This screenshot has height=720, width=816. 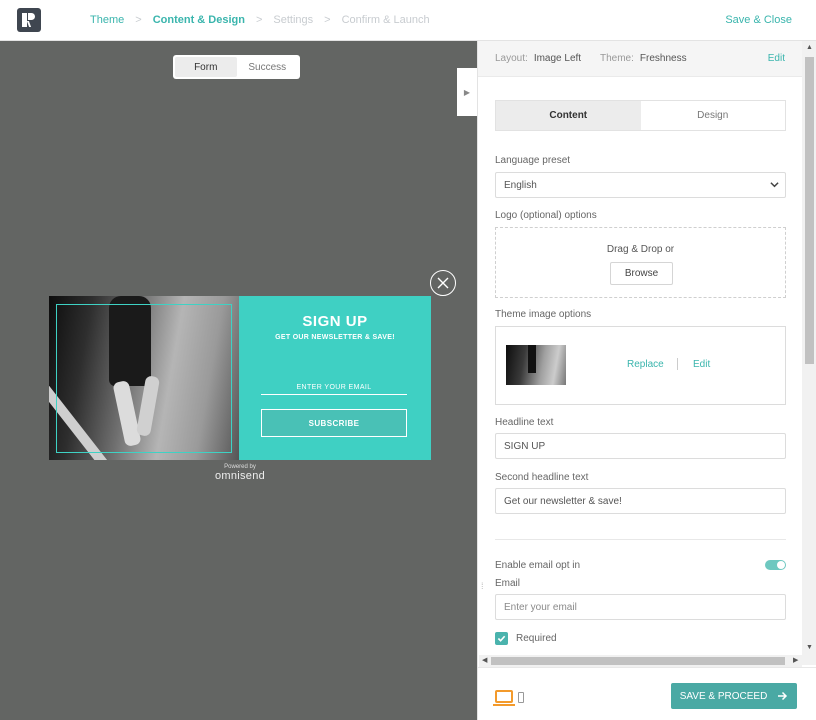 I want to click on h-scrollbar-thumb, so click(x=638, y=661).